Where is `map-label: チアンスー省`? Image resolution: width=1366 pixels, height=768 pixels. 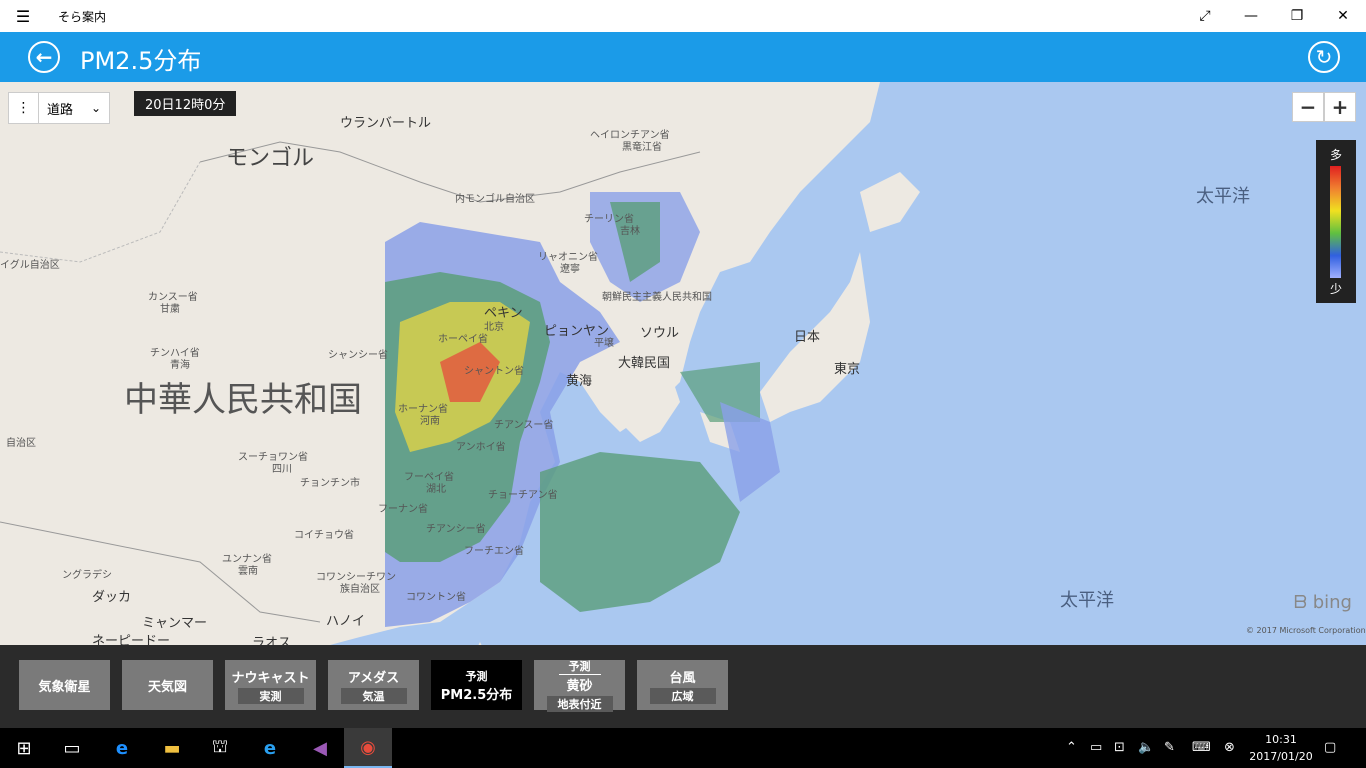 map-label: チアンスー省 is located at coordinates (524, 425).